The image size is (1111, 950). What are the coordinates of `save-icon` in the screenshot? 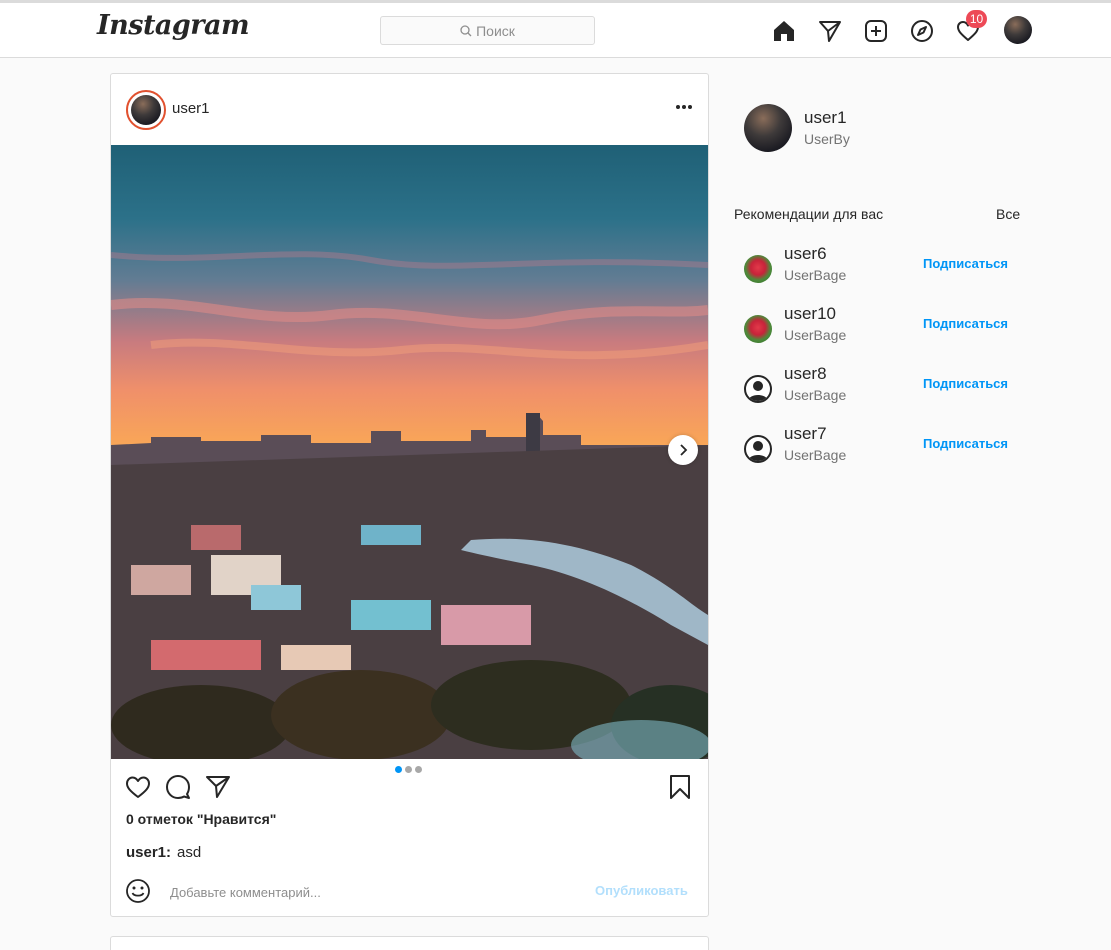 It's located at (680, 787).